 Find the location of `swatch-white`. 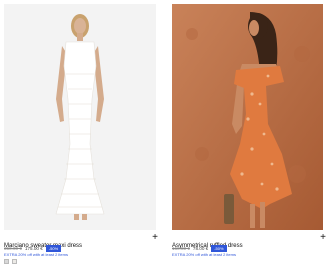

swatch-white is located at coordinates (6, 261).